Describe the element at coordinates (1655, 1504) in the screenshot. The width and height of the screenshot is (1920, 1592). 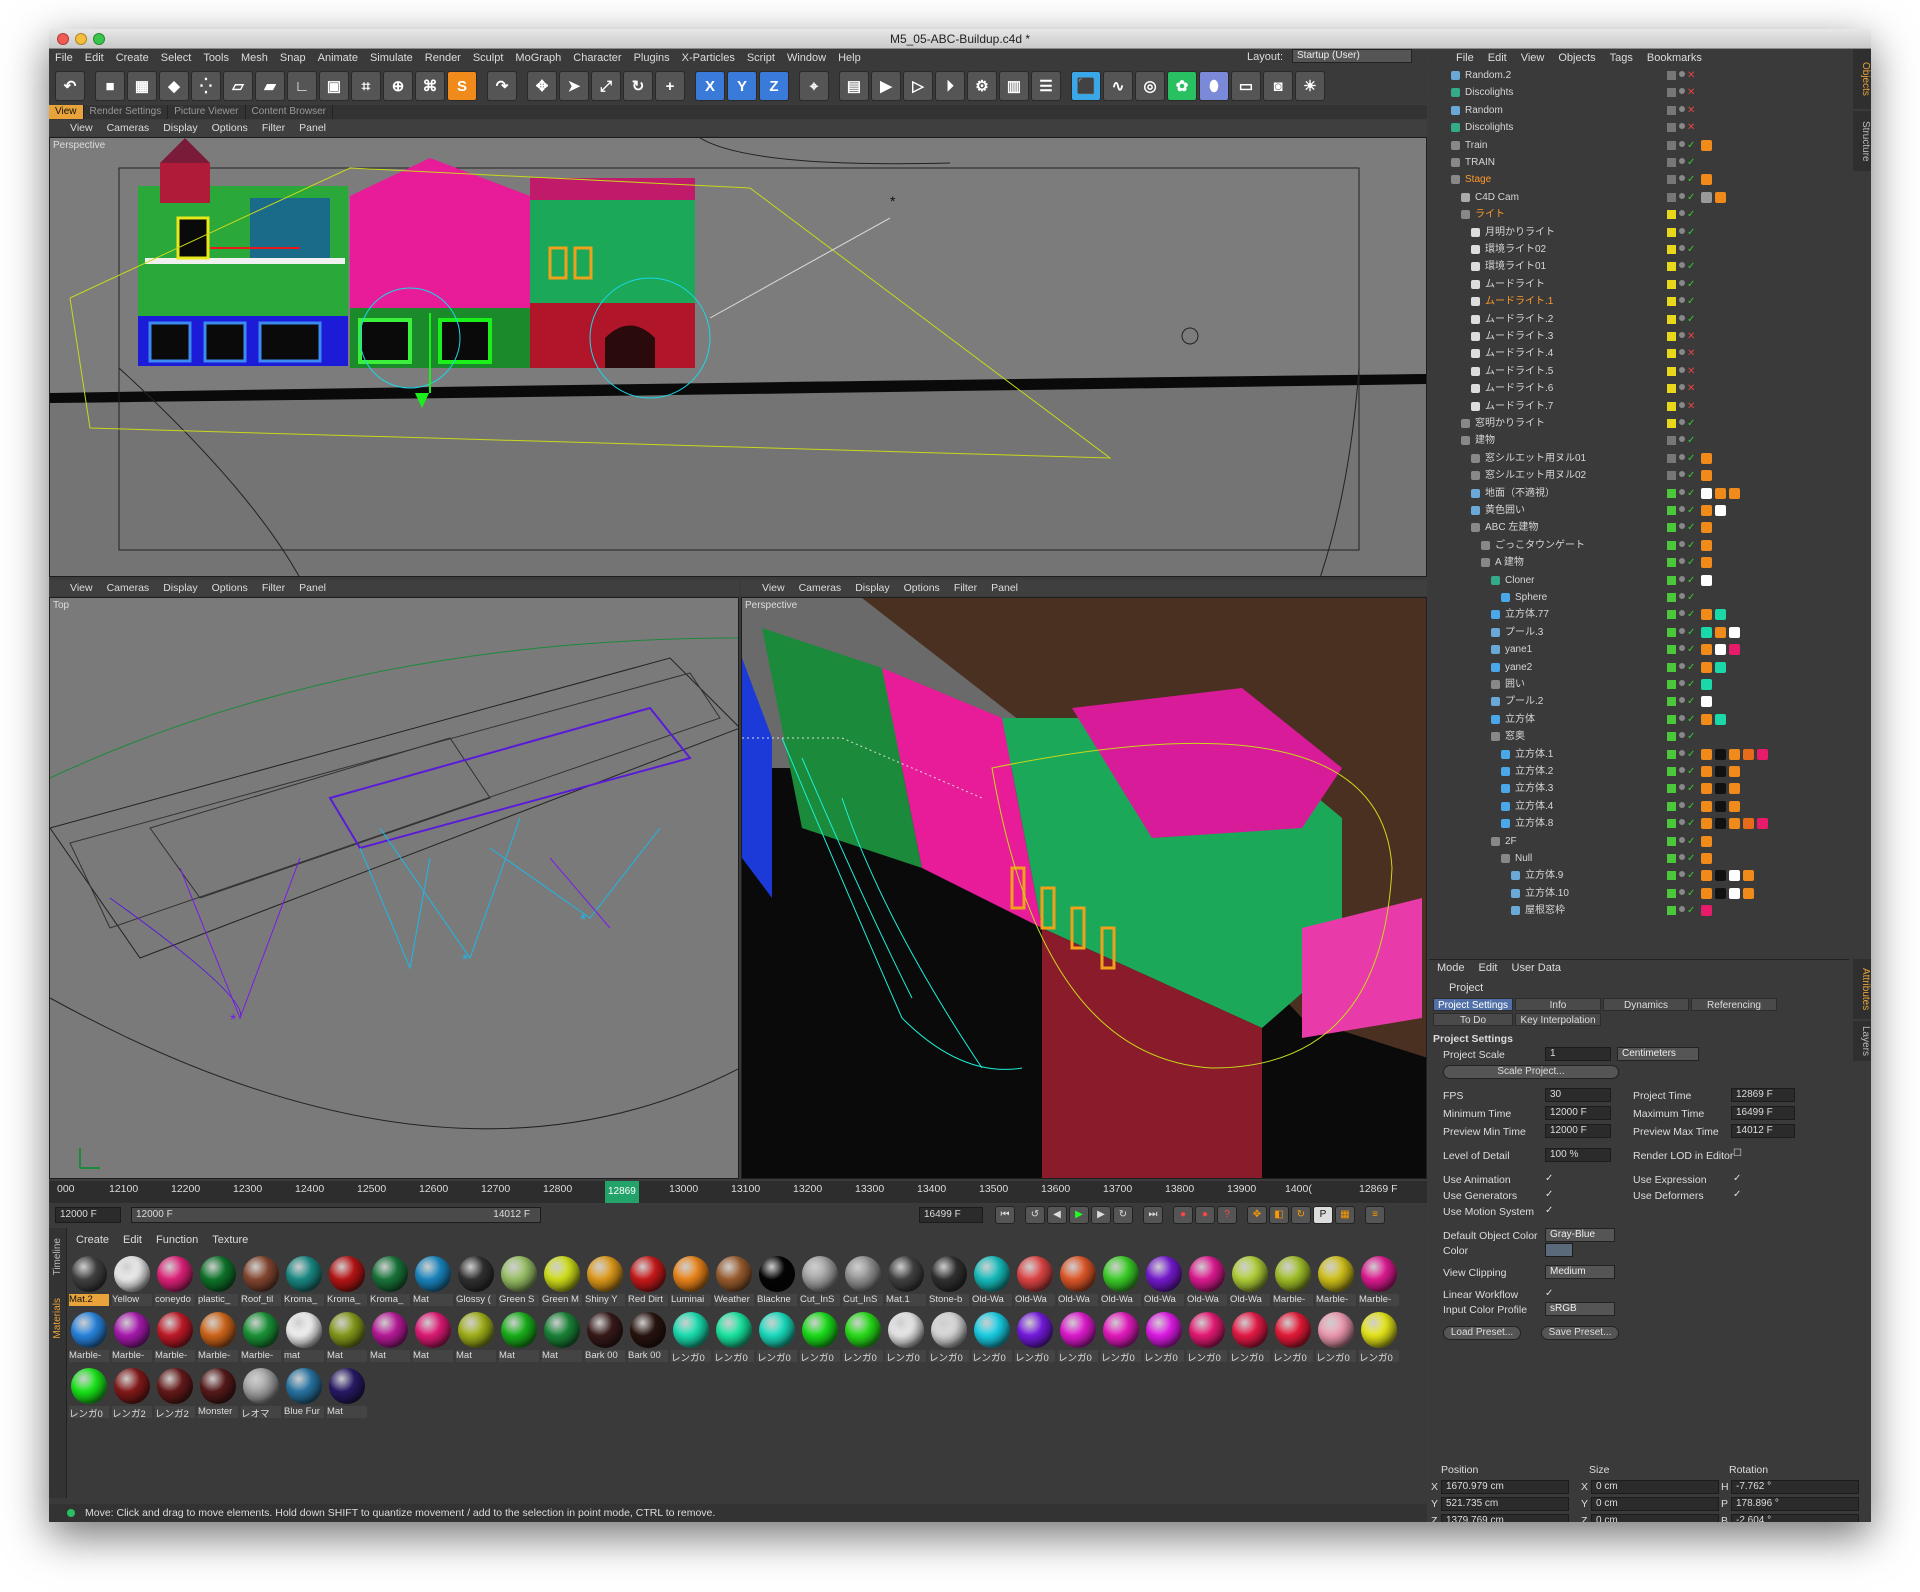
I see `coord-field: 0 cm` at that location.